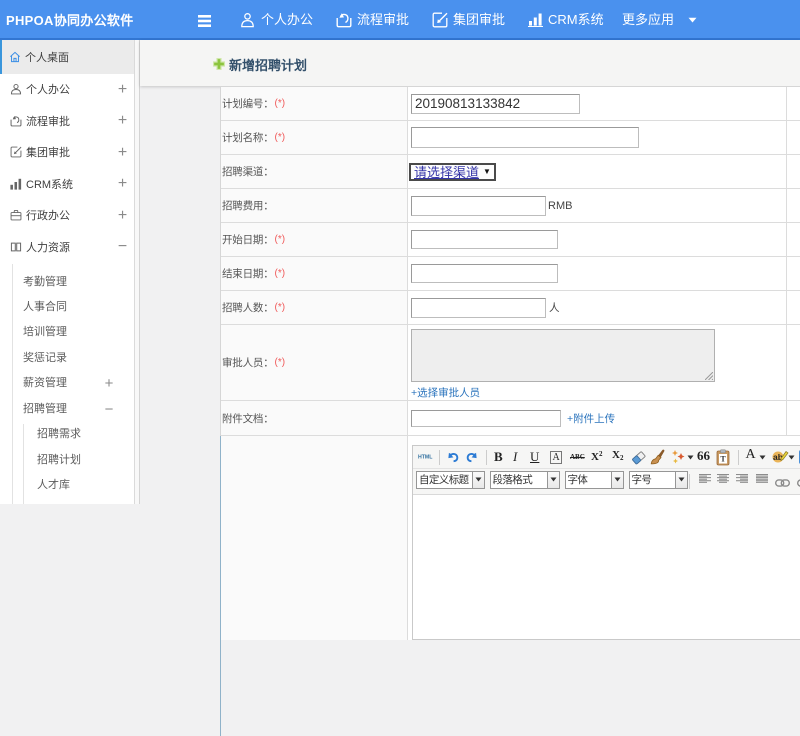 Image resolution: width=800 pixels, height=736 pixels. I want to click on svg-text: T, so click(723, 459).